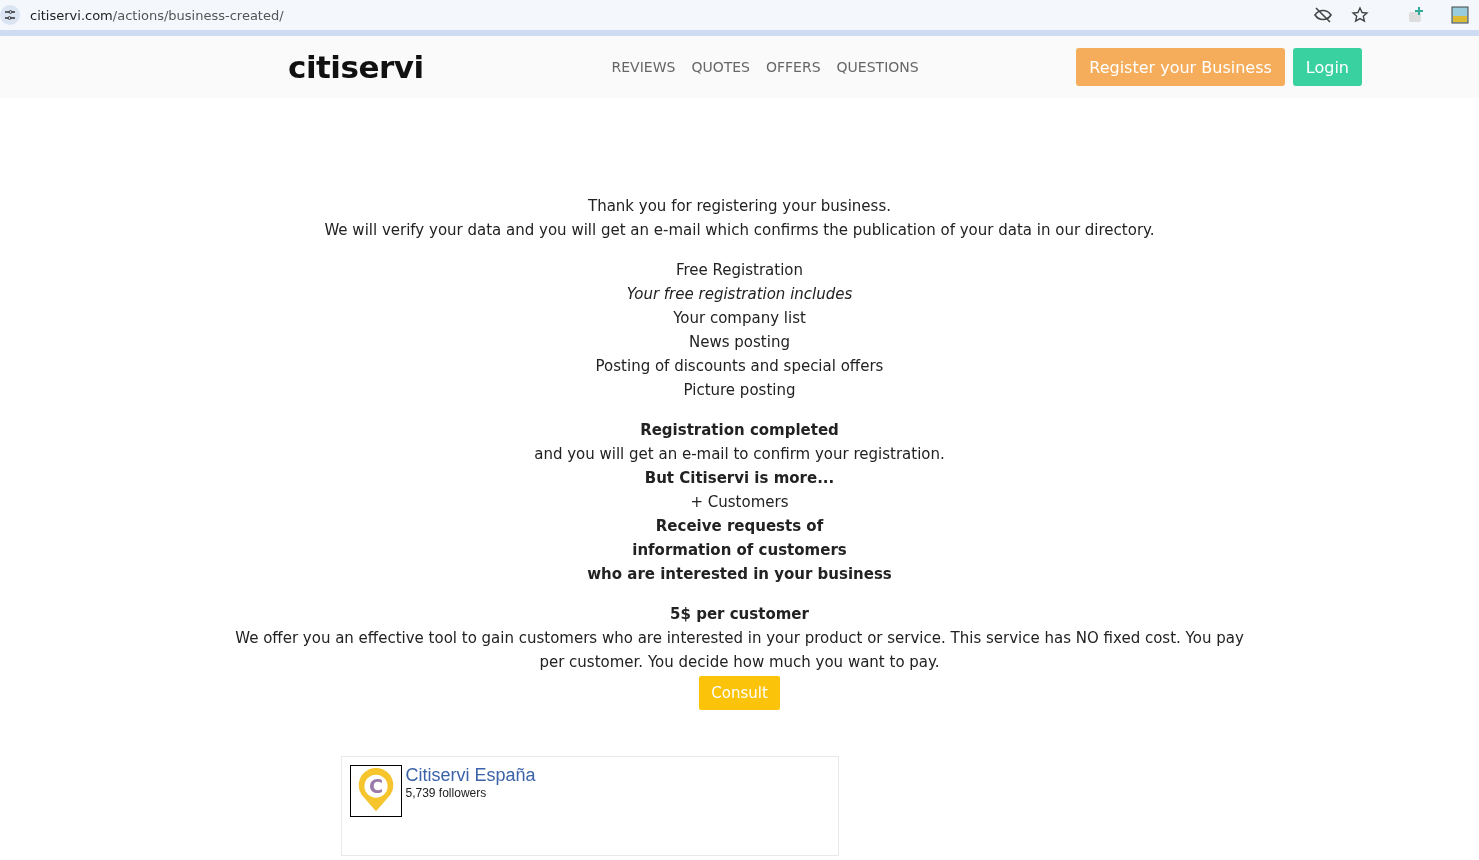  What do you see at coordinates (739, 294) in the screenshot?
I see `text-line: Your free registration includes` at bounding box center [739, 294].